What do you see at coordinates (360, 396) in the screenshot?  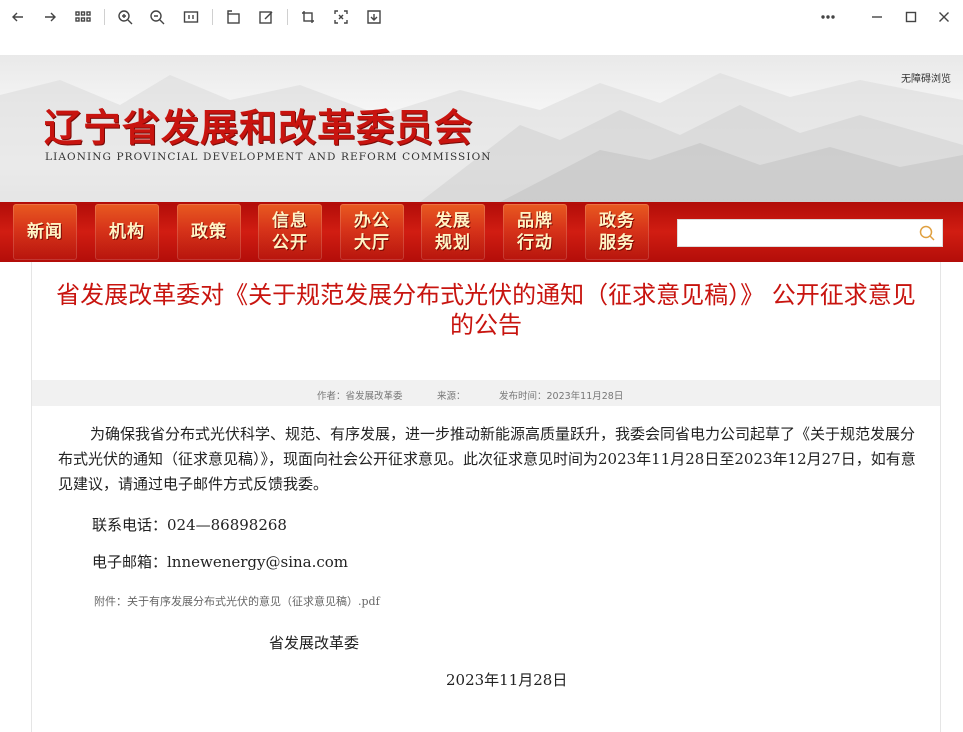 I see `meta-author: 作者：省发展改革委` at bounding box center [360, 396].